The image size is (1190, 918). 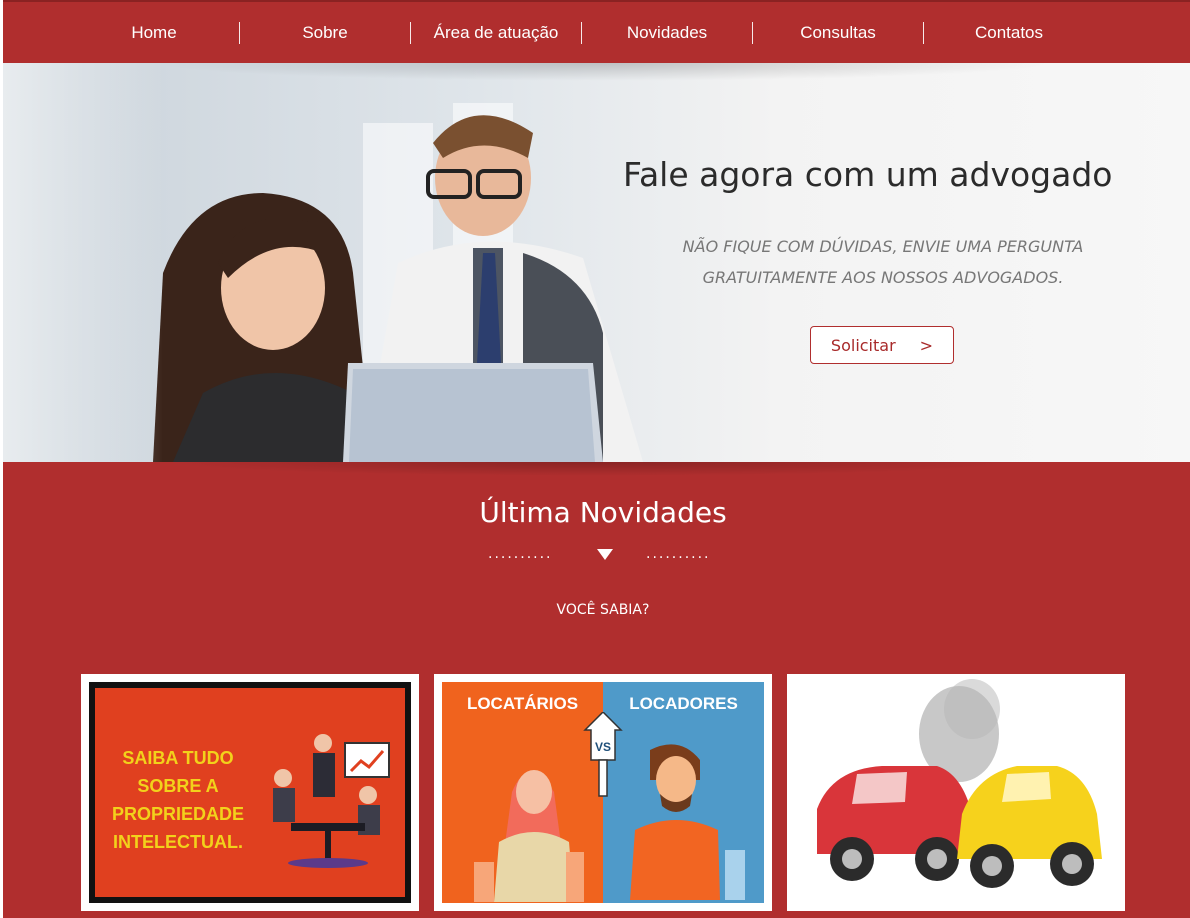 What do you see at coordinates (178, 786) in the screenshot?
I see `card-caption-line: SOBRE A` at bounding box center [178, 786].